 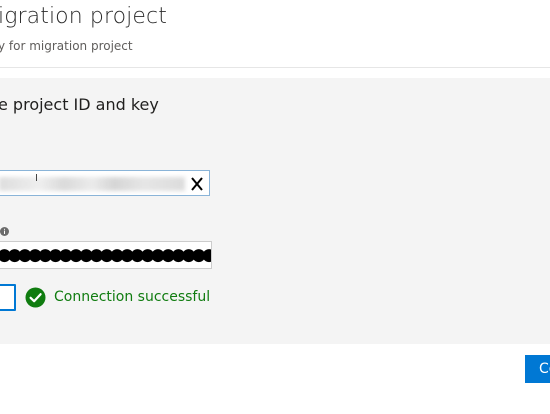 I want to click on primary-action-button: Co, so click(x=537, y=369).